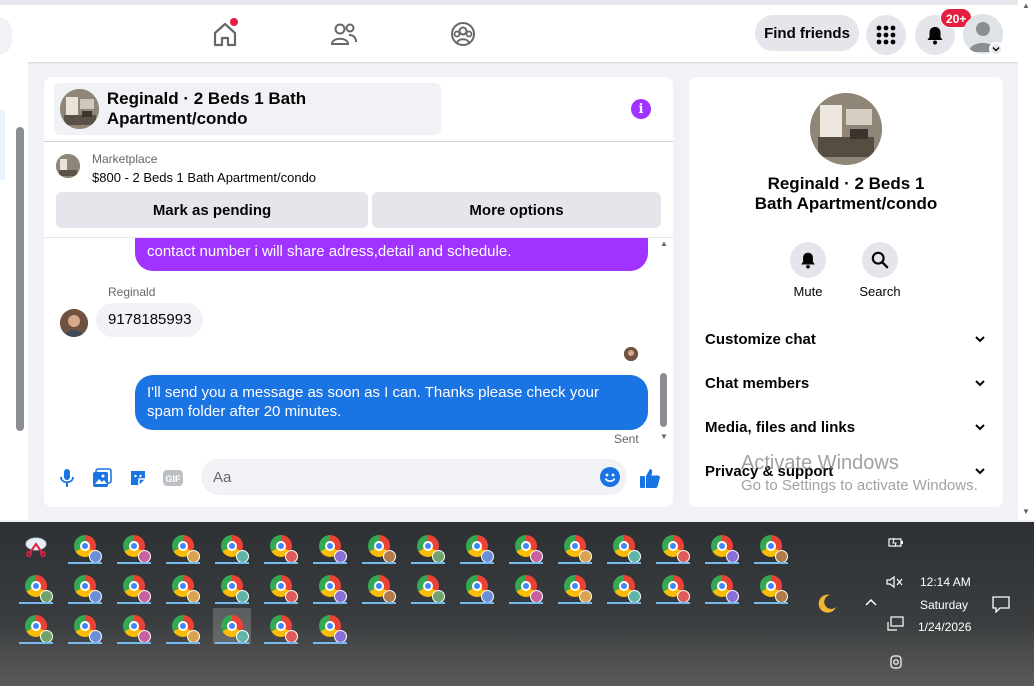  I want to click on search-action: Search, so click(880, 270).